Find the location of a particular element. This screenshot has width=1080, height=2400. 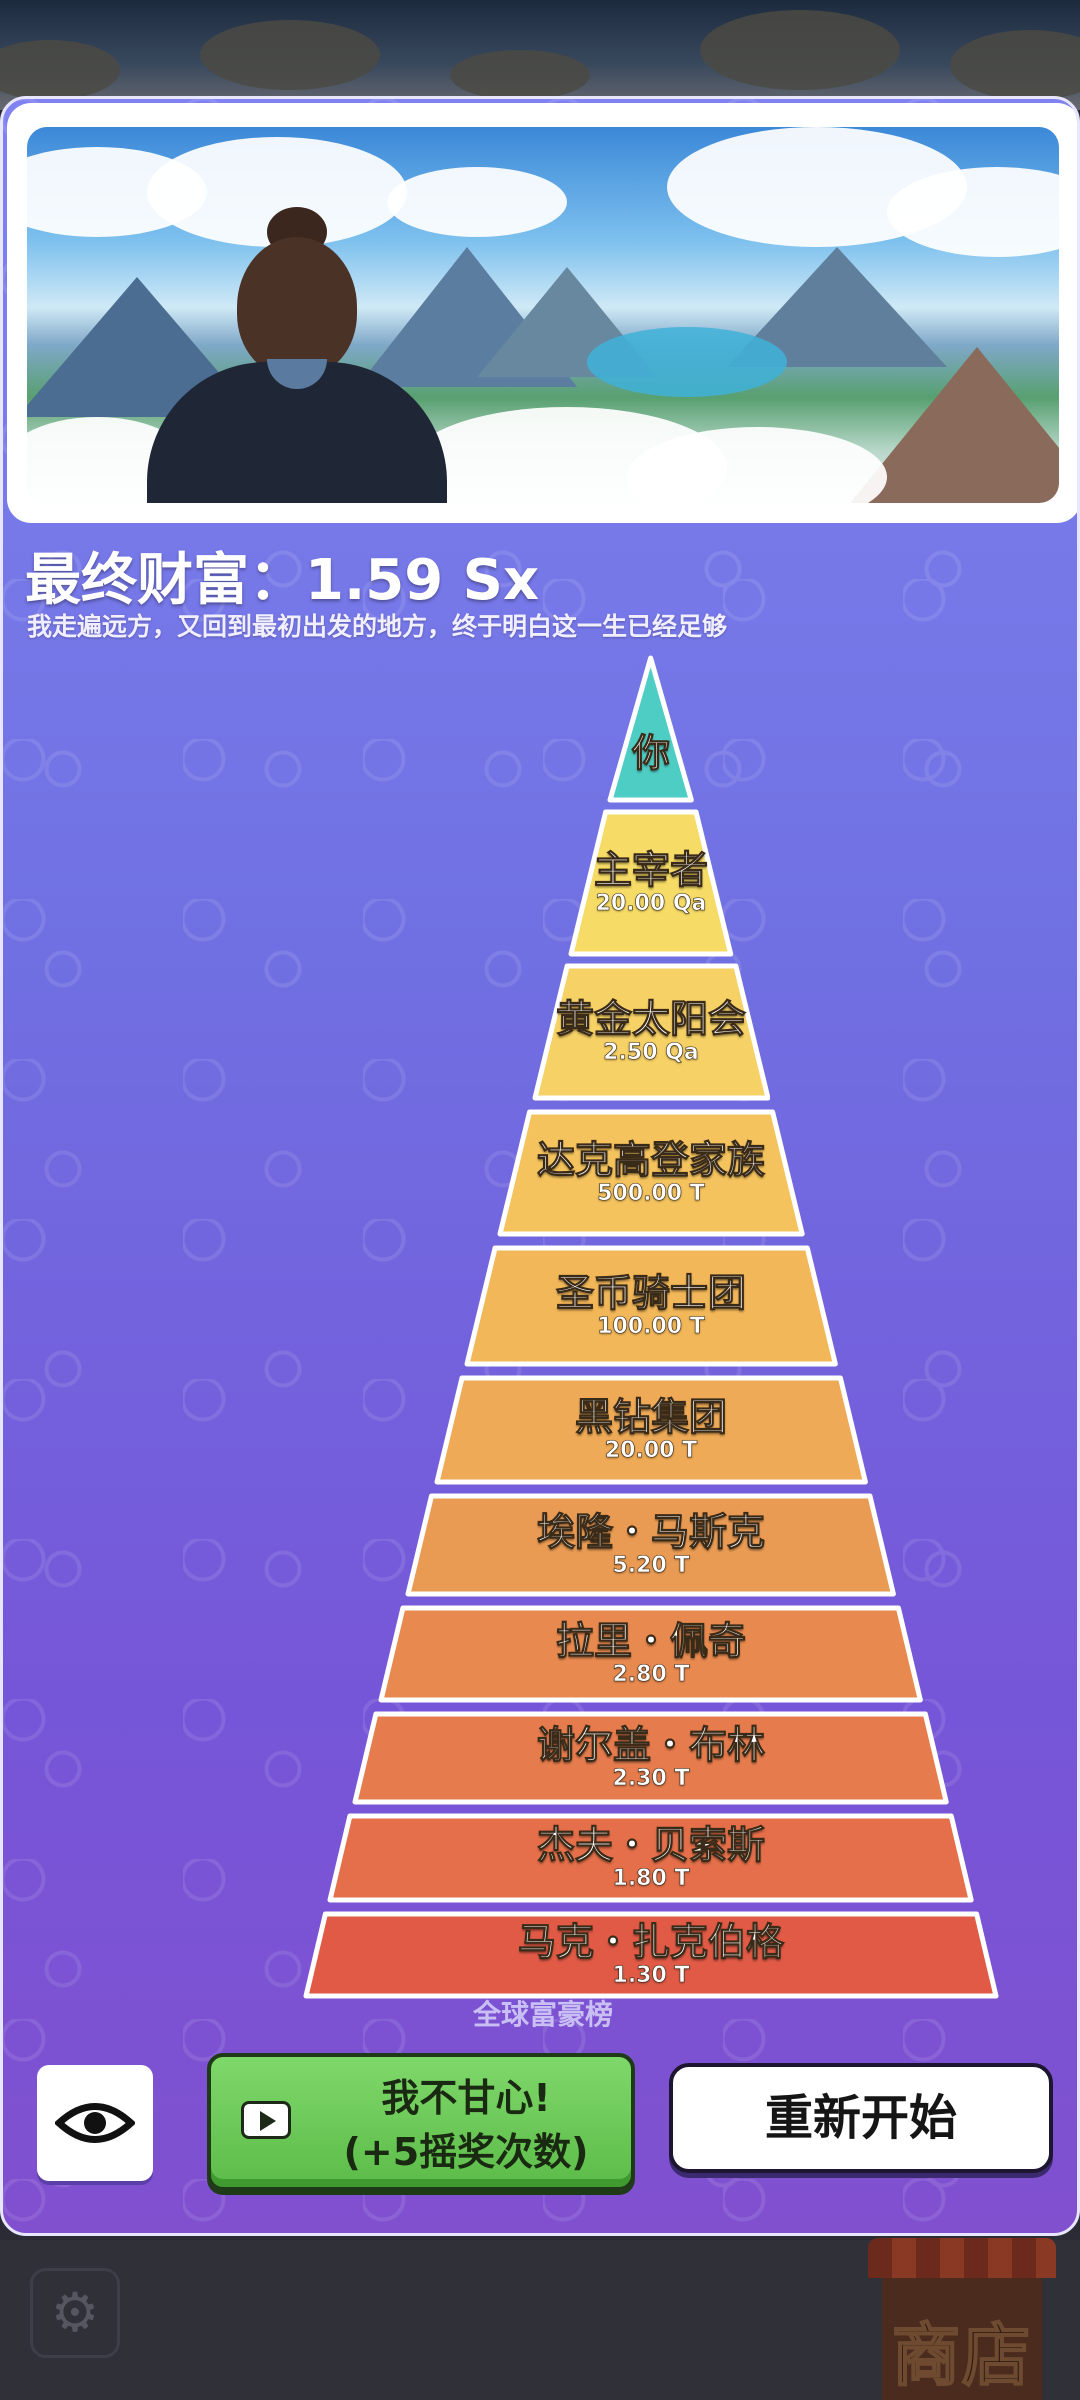

leaderboard-caption: 全球富豪榜 is located at coordinates (542, 2014).